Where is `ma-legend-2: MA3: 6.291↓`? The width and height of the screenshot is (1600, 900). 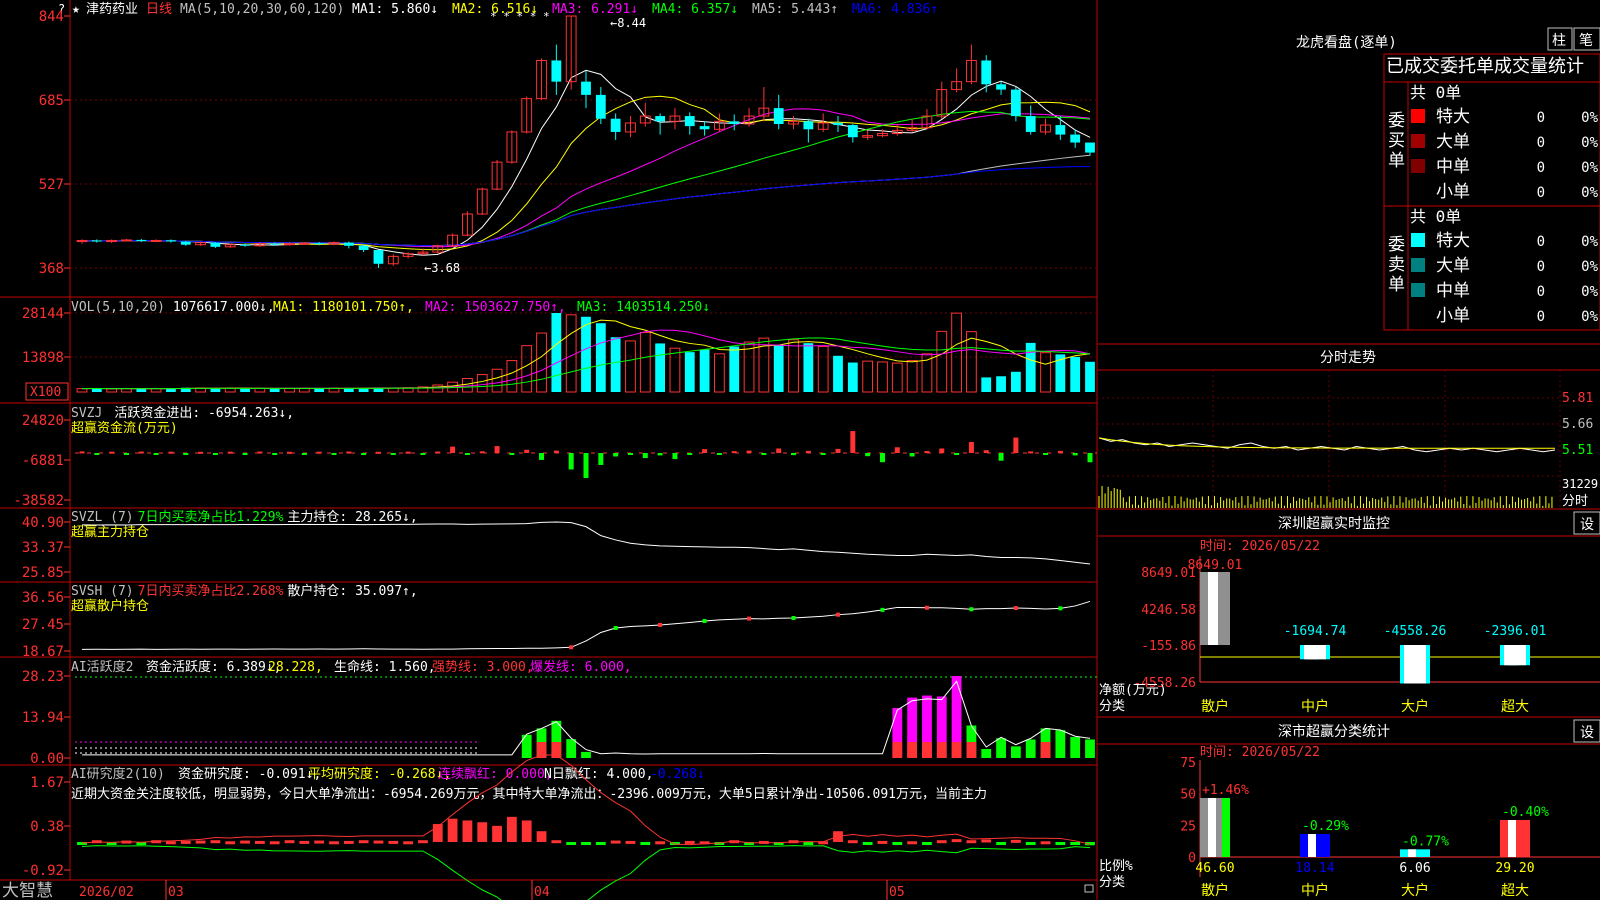 ma-legend-2: MA3: 6.291↓ is located at coordinates (595, 9).